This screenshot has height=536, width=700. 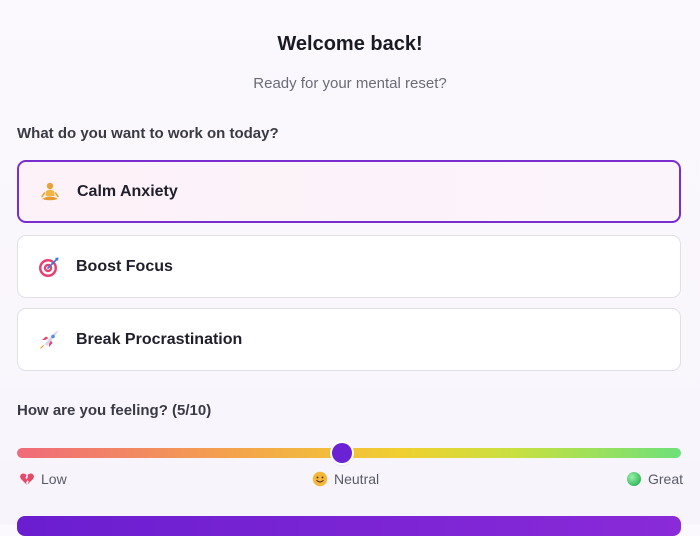 I want to click on scale-great-label: Great, so click(x=666, y=479).